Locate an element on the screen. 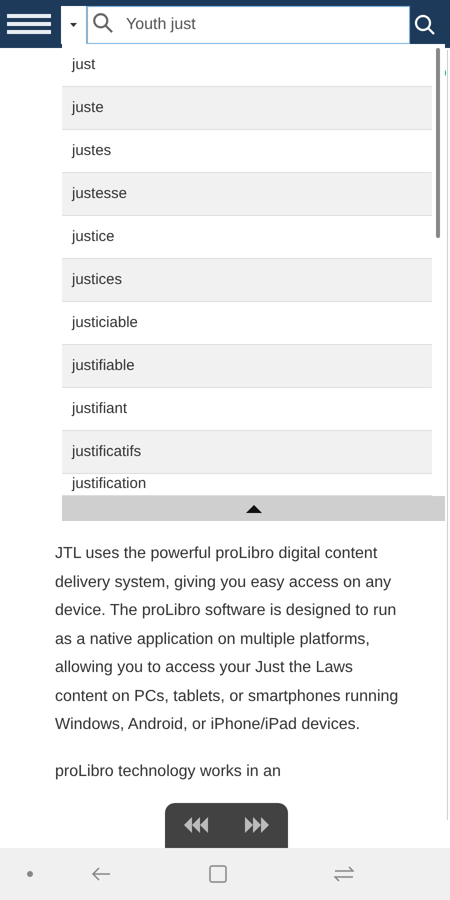  suggestion-item: juste is located at coordinates (247, 108).